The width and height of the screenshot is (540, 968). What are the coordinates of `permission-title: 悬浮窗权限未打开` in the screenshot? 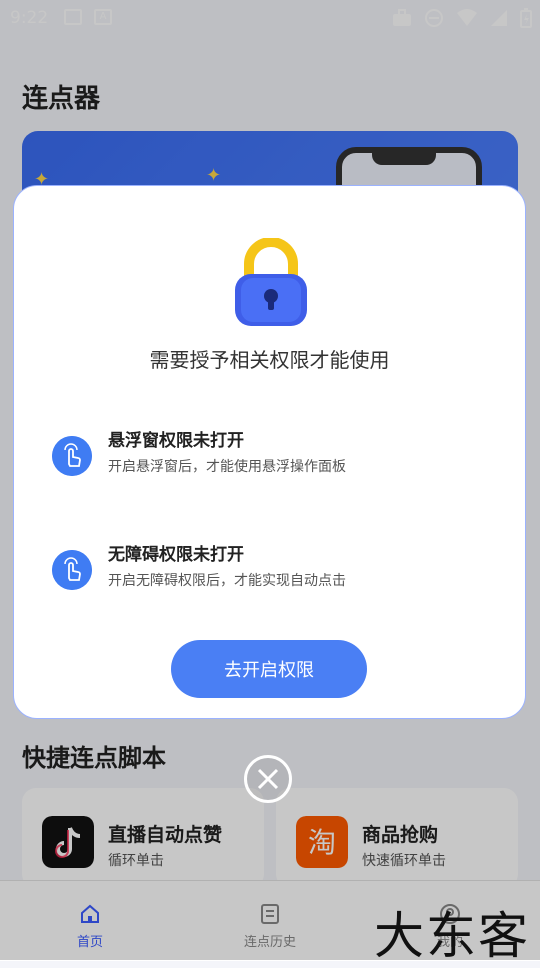 It's located at (176, 441).